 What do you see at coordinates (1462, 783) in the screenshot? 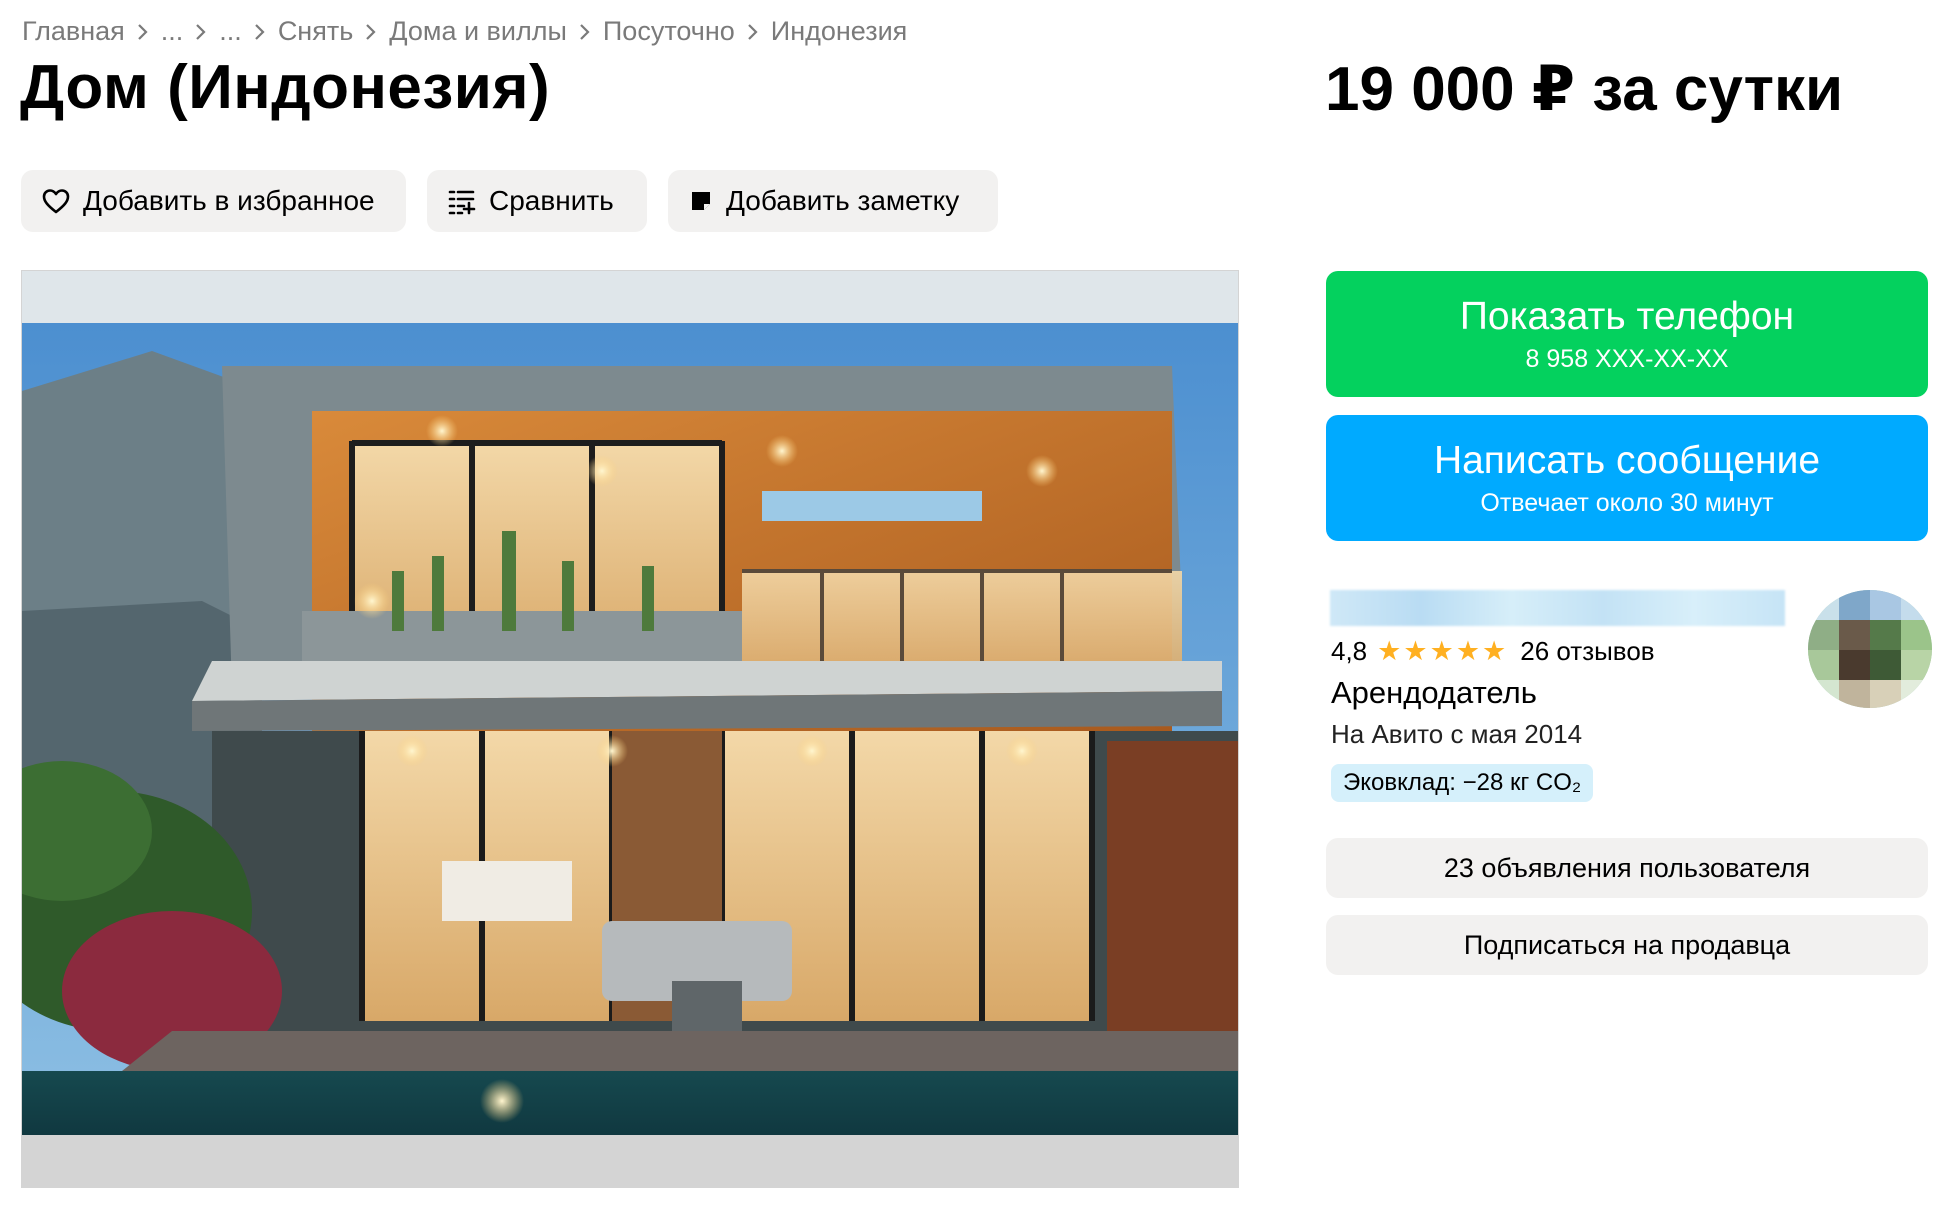
I see `eco-badge: Эковклад: −28 кг CO₂` at bounding box center [1462, 783].